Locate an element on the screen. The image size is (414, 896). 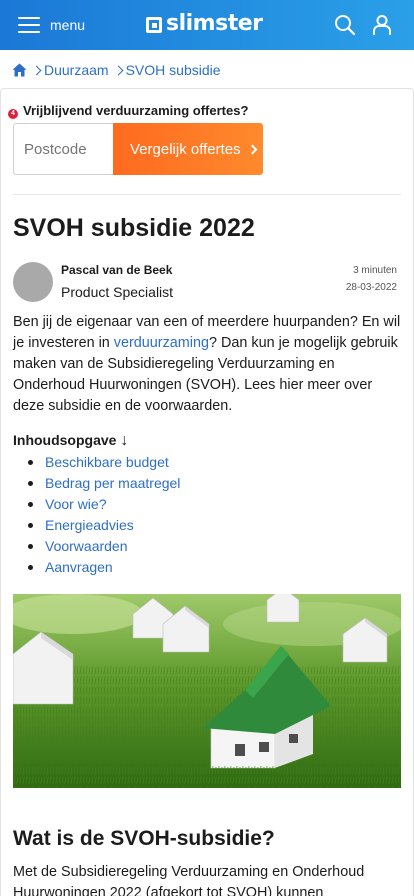
publish-date: 28-03-2022 is located at coordinates (371, 287).